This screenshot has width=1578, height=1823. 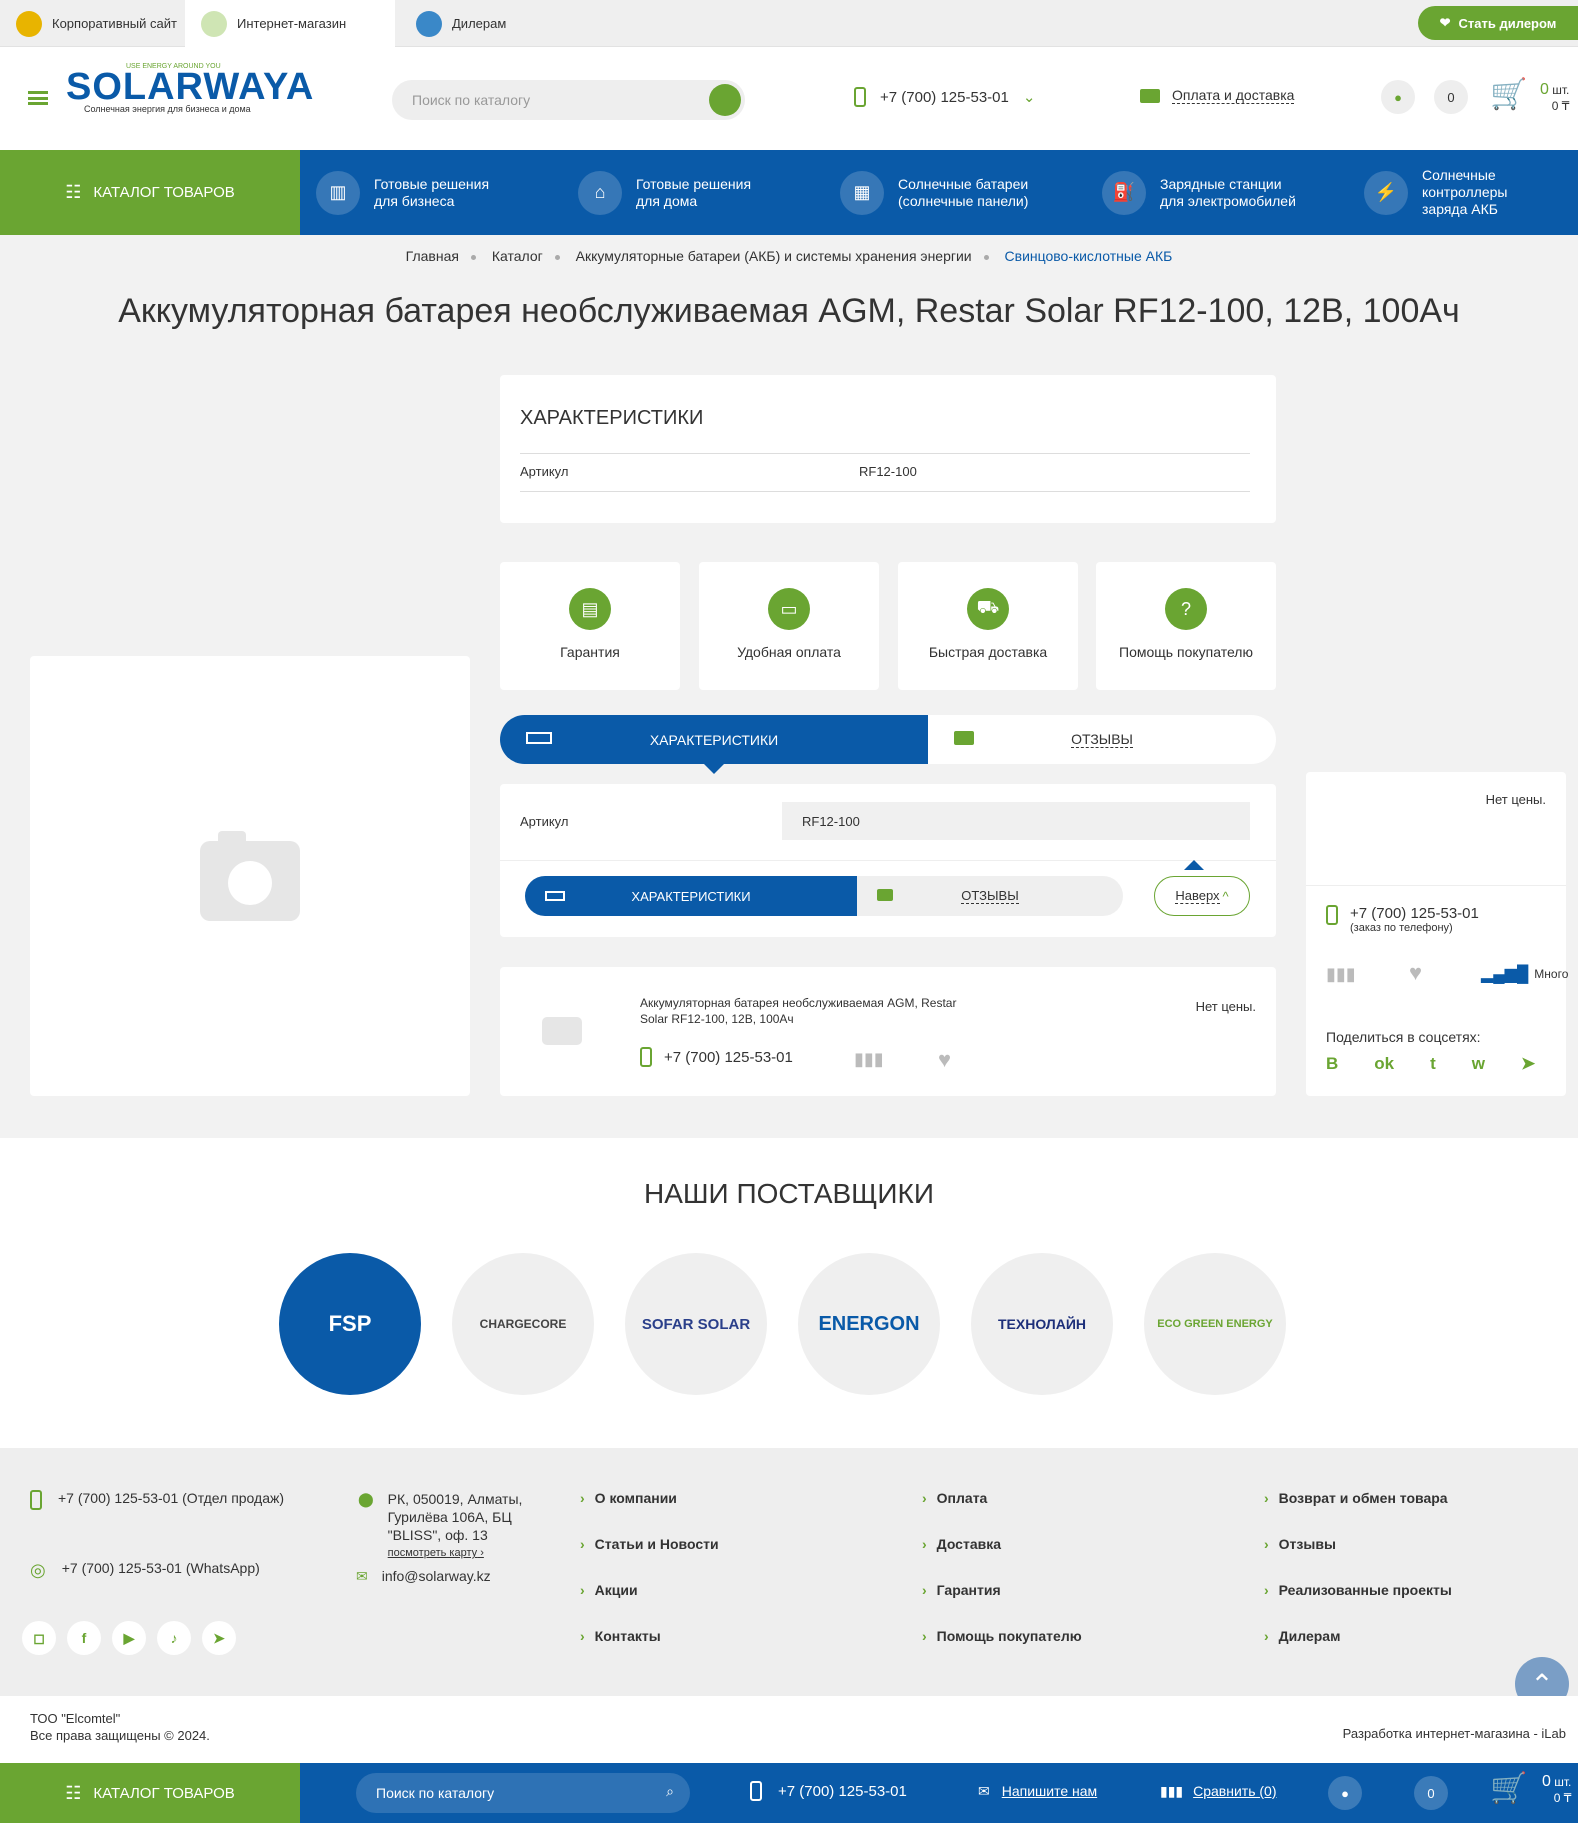 I want to click on spec-label: Артикул, so click(x=544, y=471).